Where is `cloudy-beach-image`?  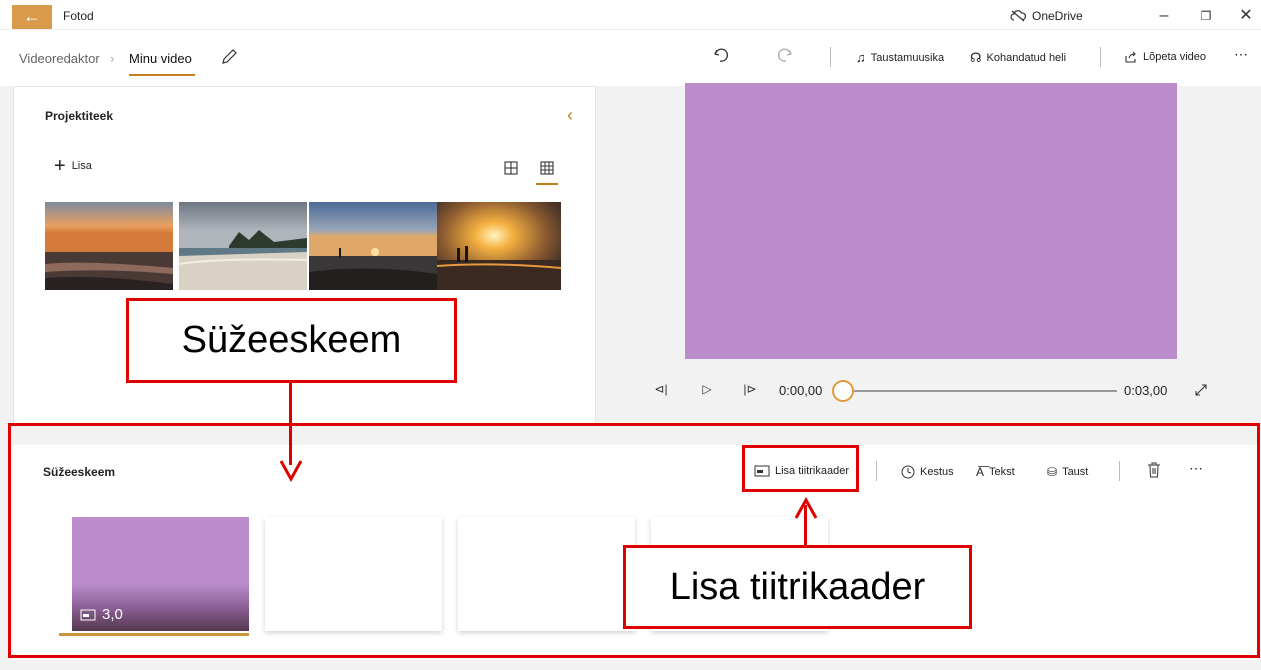 cloudy-beach-image is located at coordinates (243, 246).